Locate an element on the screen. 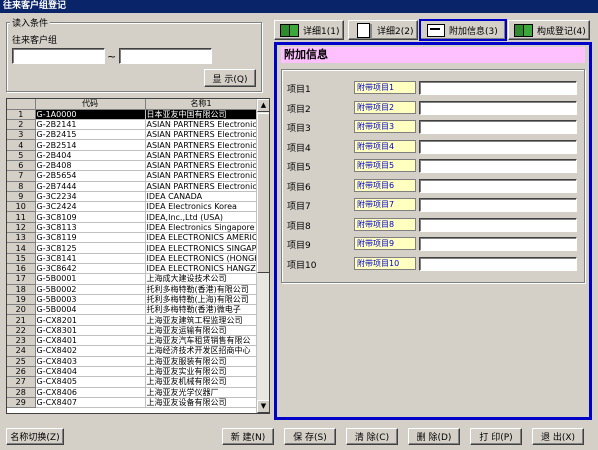 This screenshot has width=598, height=450. grid-header-name1: 名称1 is located at coordinates (201, 104).